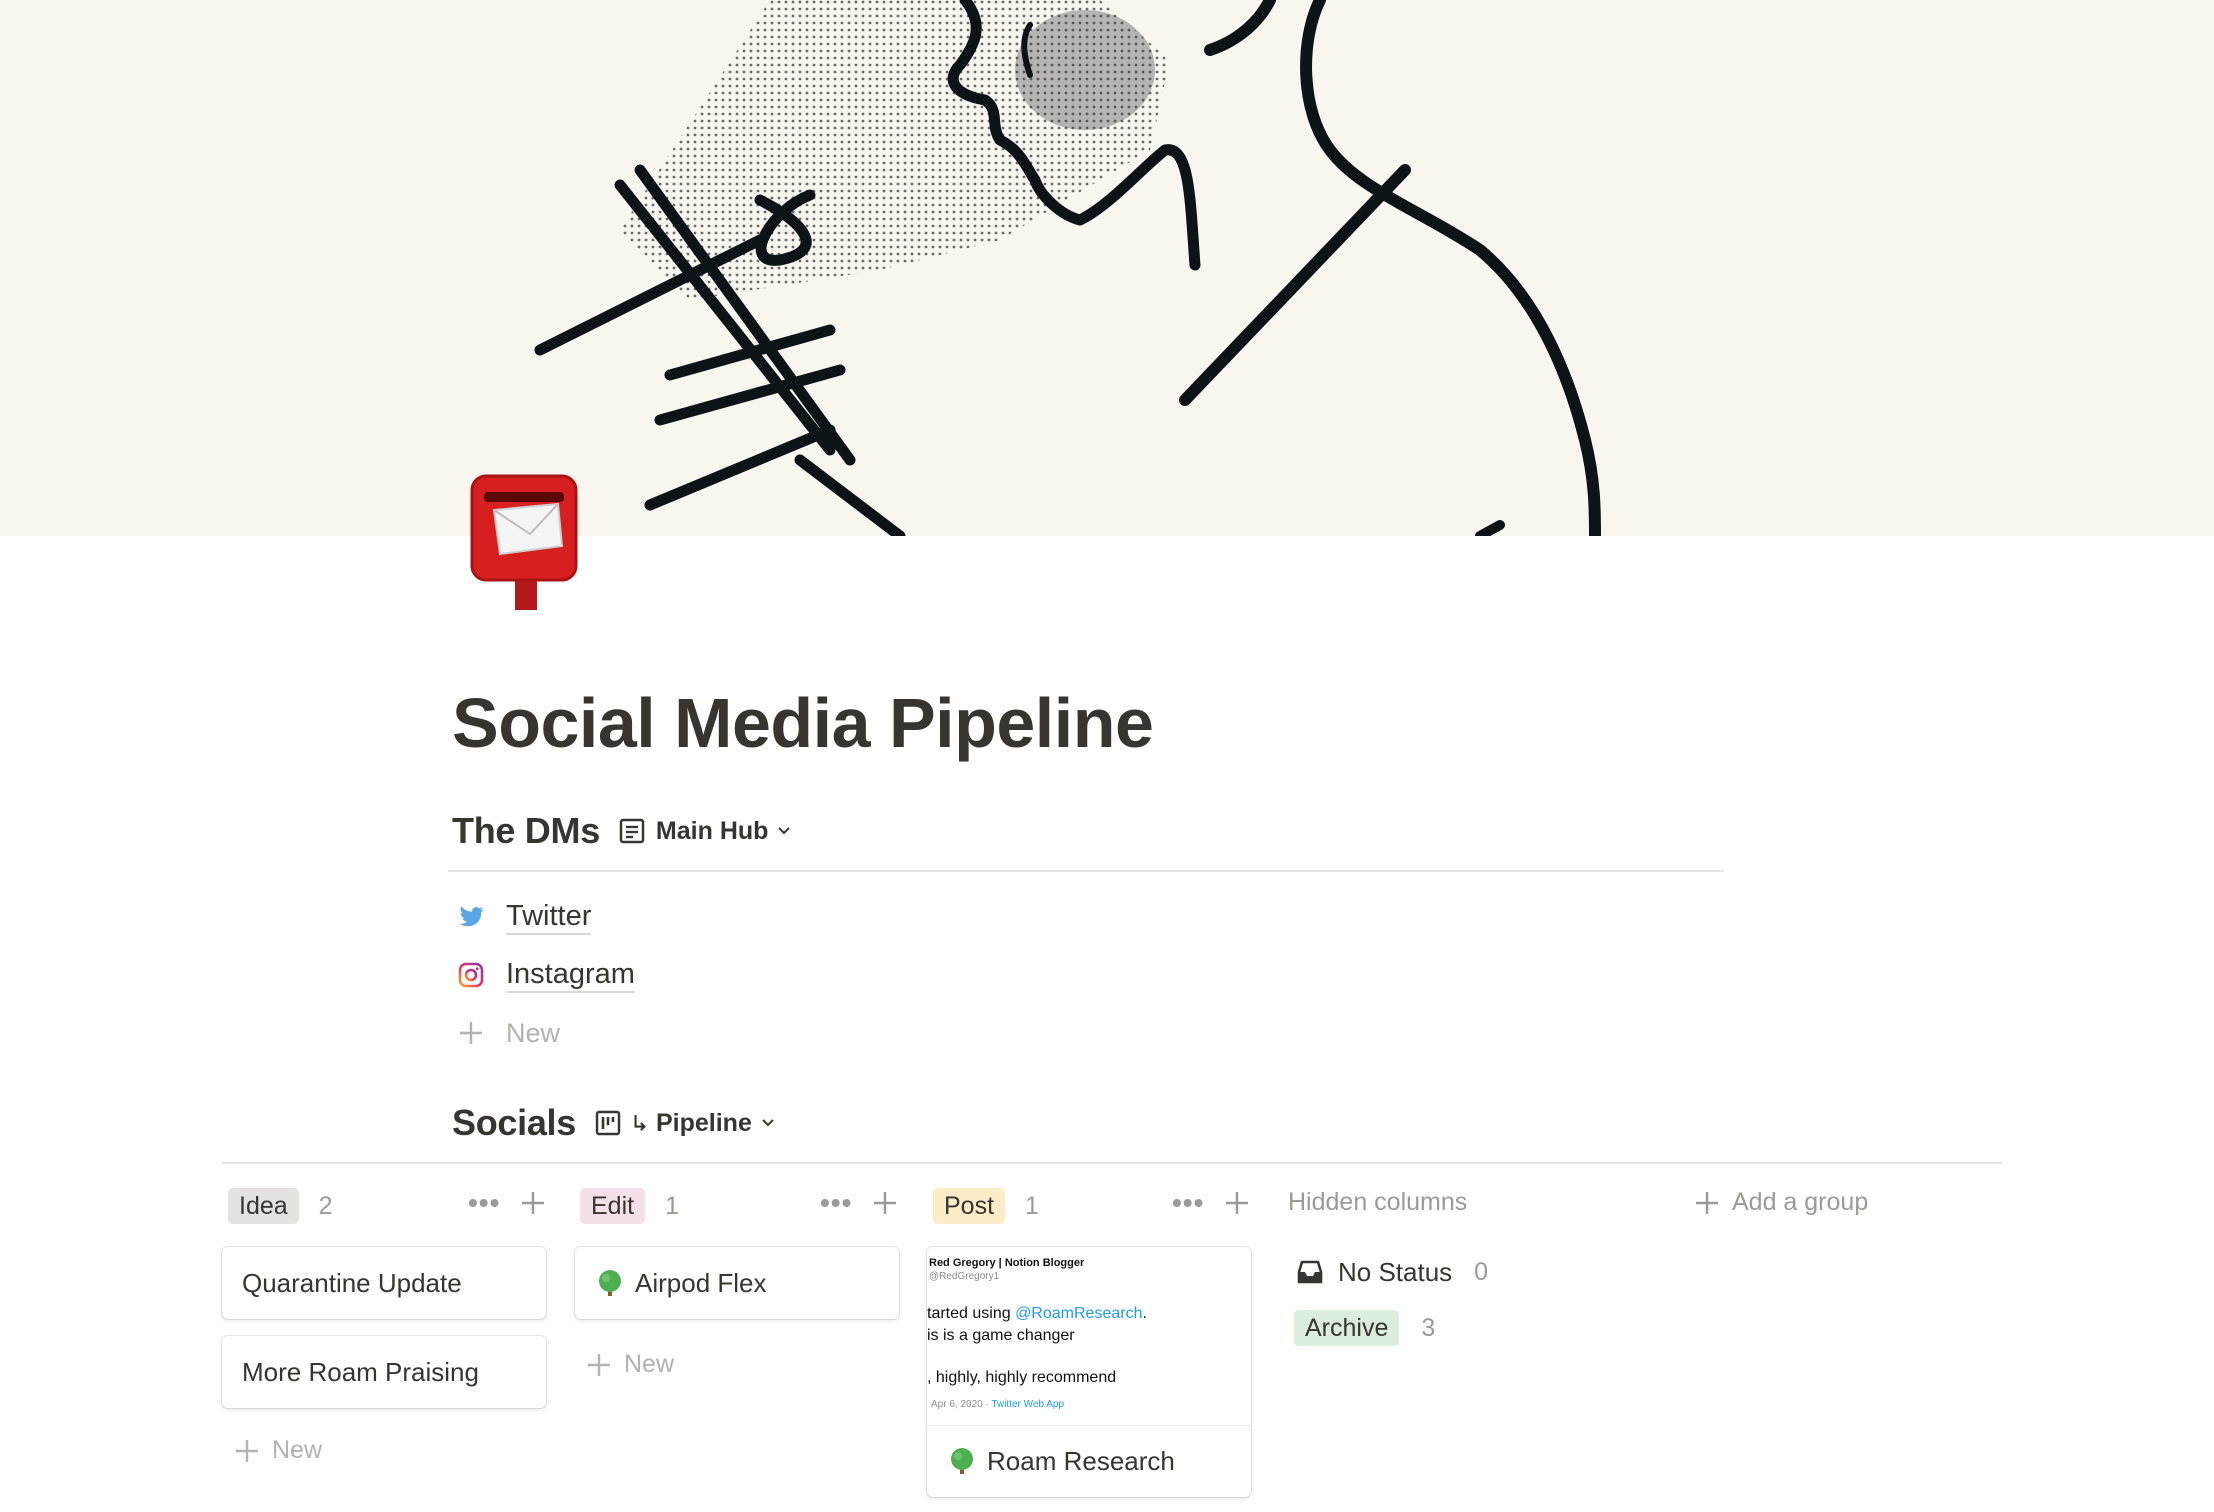  I want to click on socials-section-title: Socials, so click(514, 1123).